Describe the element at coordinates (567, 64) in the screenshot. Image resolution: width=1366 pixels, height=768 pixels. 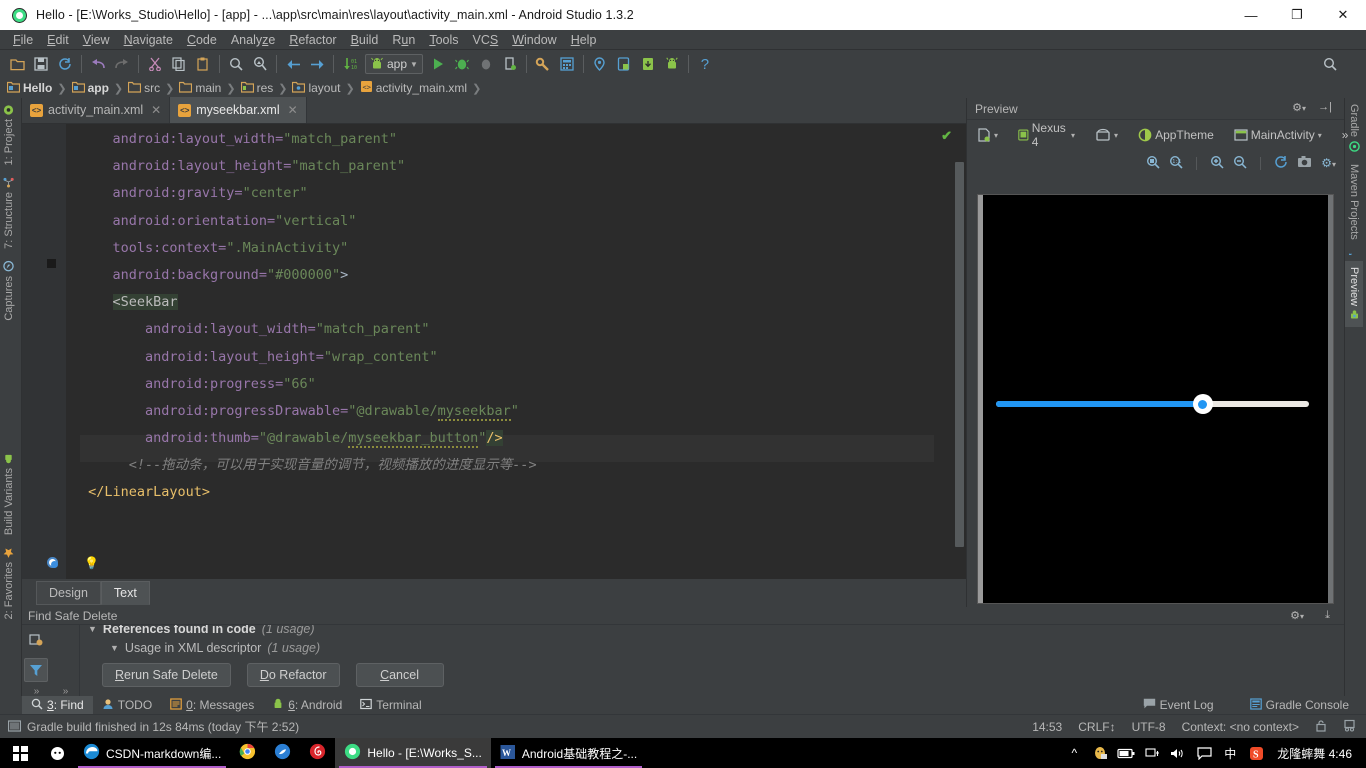
I see `avd-manager-icon` at that location.